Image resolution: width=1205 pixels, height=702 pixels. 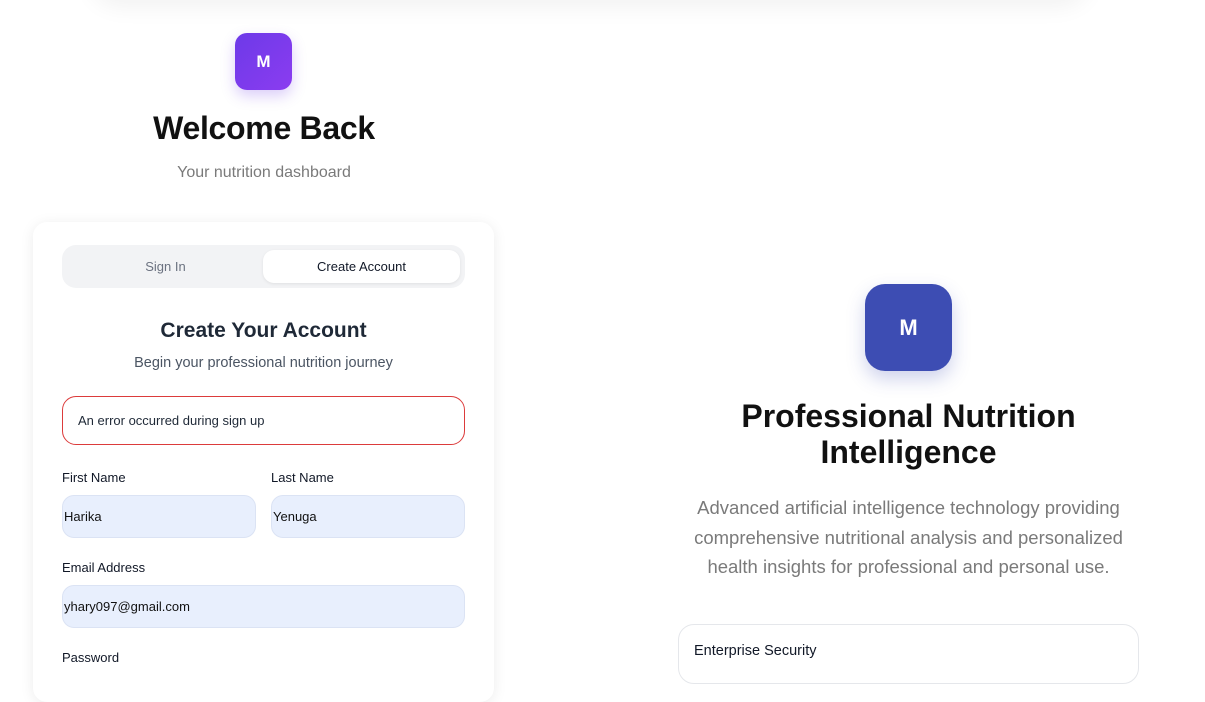 I want to click on first-name-input: Harika, so click(x=159, y=516).